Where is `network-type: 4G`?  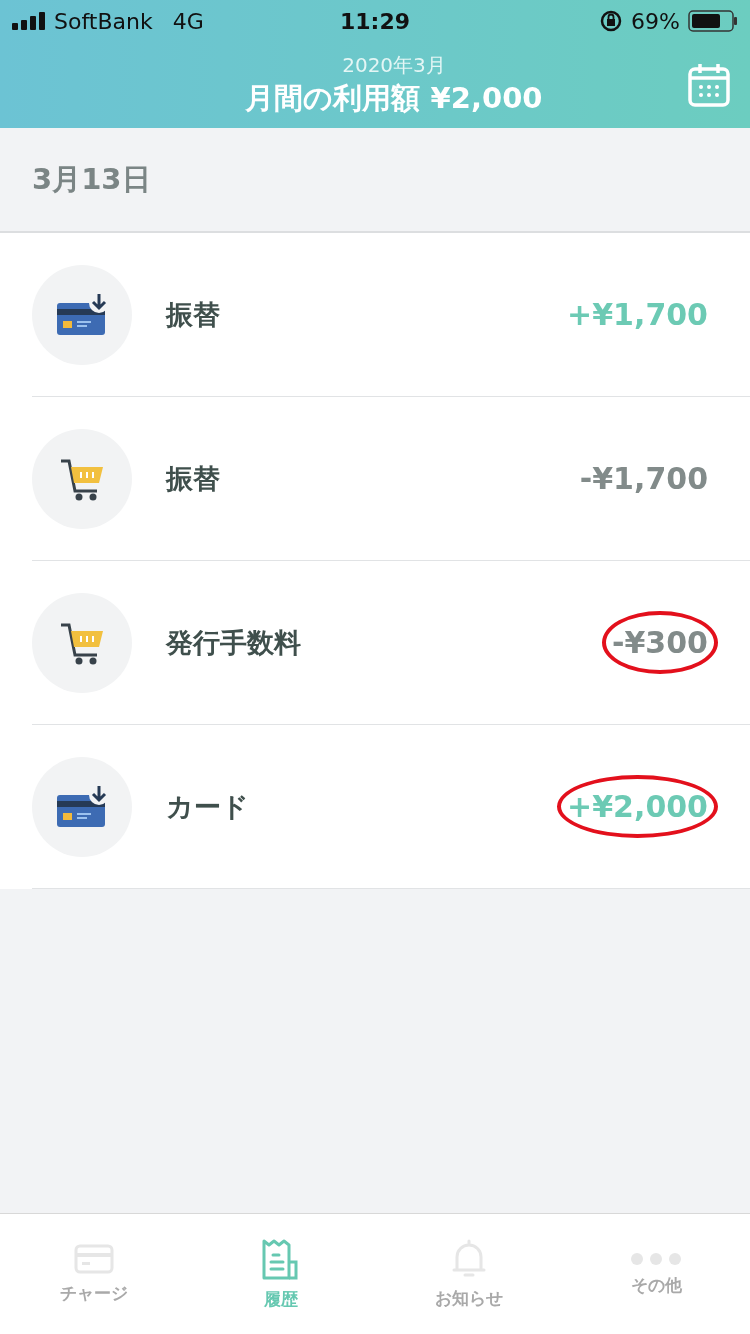
network-type: 4G is located at coordinates (188, 21).